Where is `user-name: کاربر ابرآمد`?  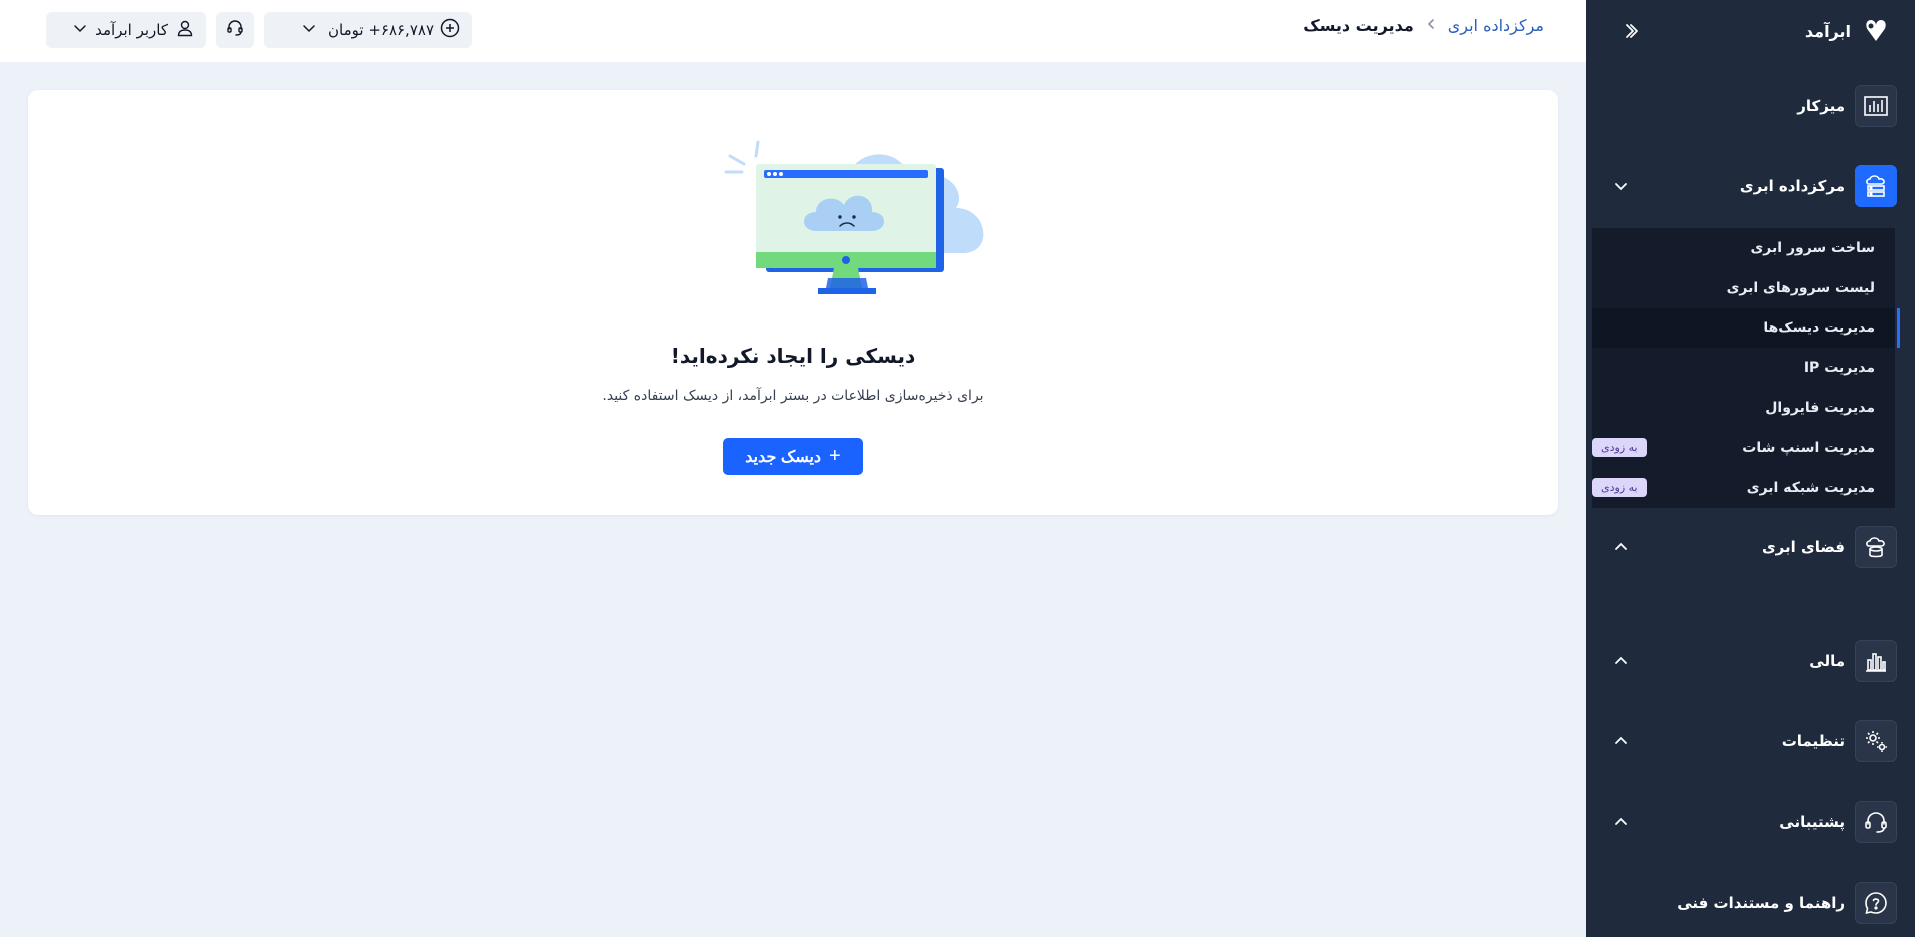 user-name: کاربر ابرآمد is located at coordinates (131, 30).